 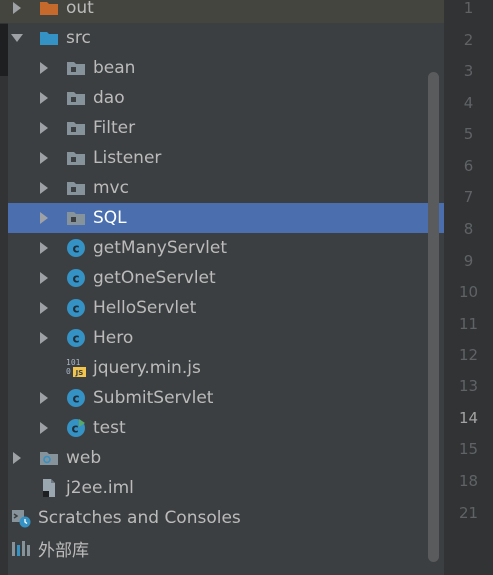 I want to click on line-number: 13, so click(x=468, y=386).